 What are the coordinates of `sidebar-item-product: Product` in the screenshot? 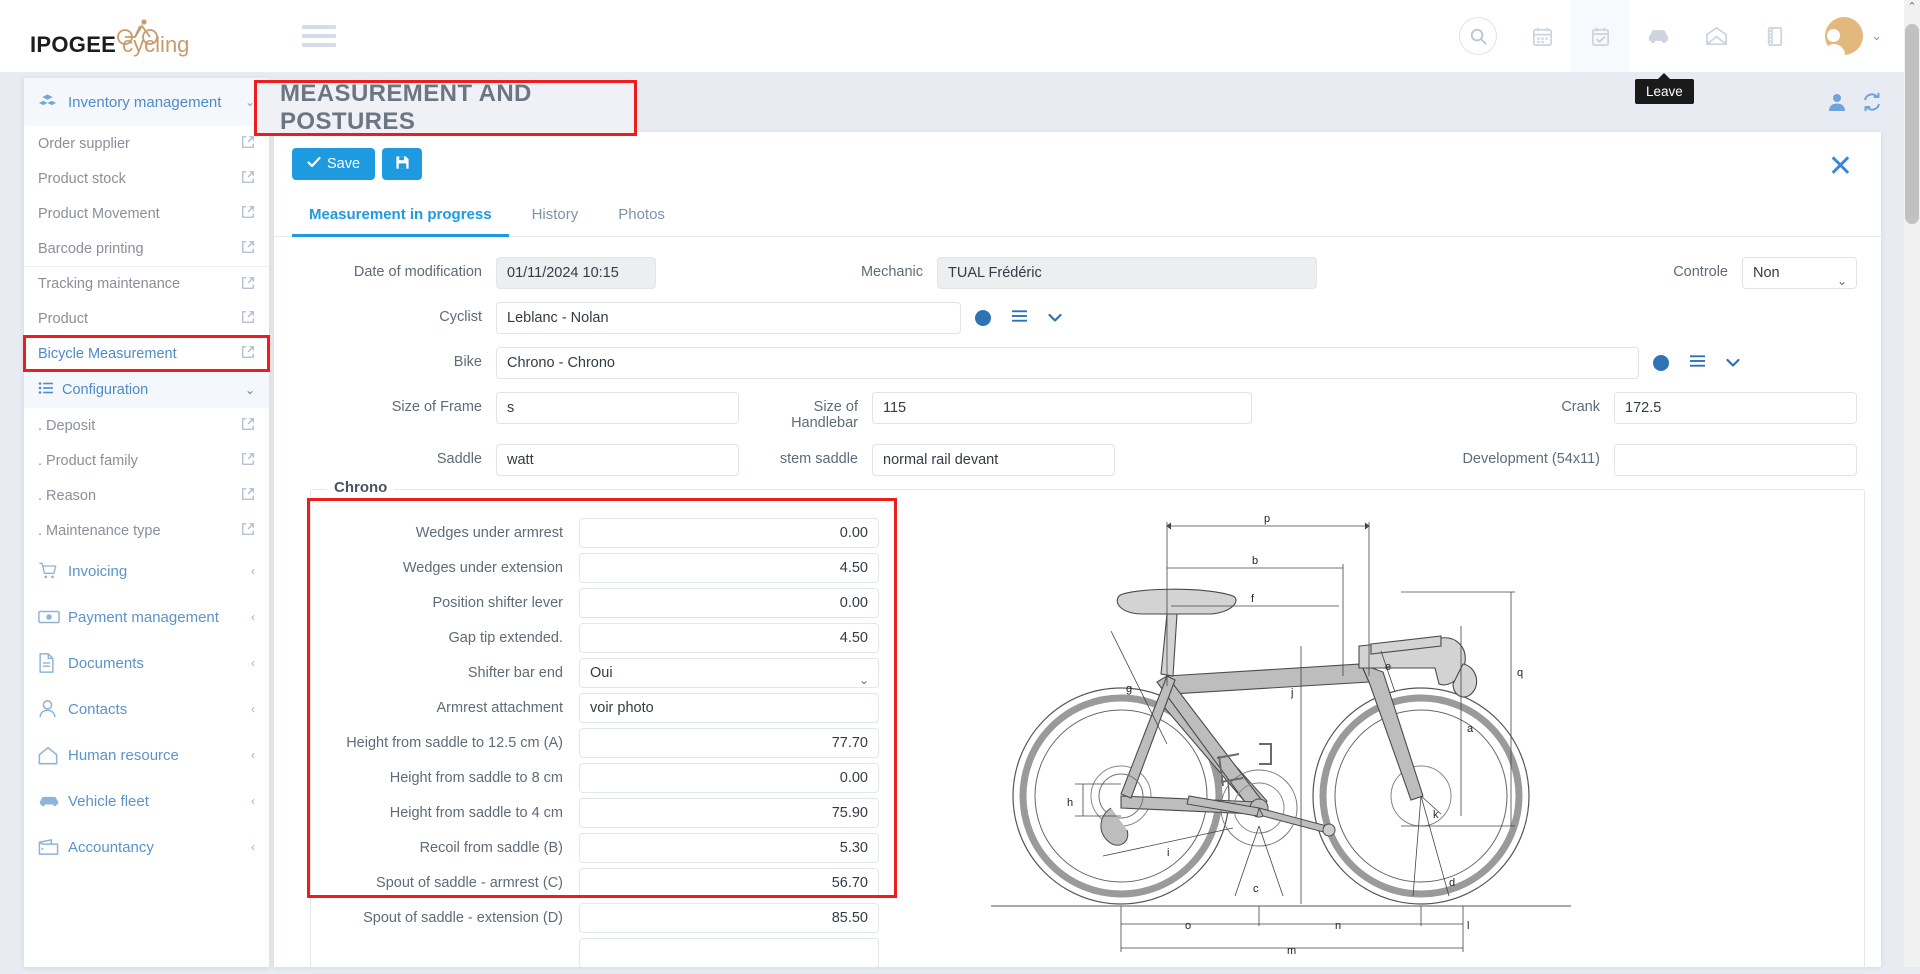 It's located at (146, 318).